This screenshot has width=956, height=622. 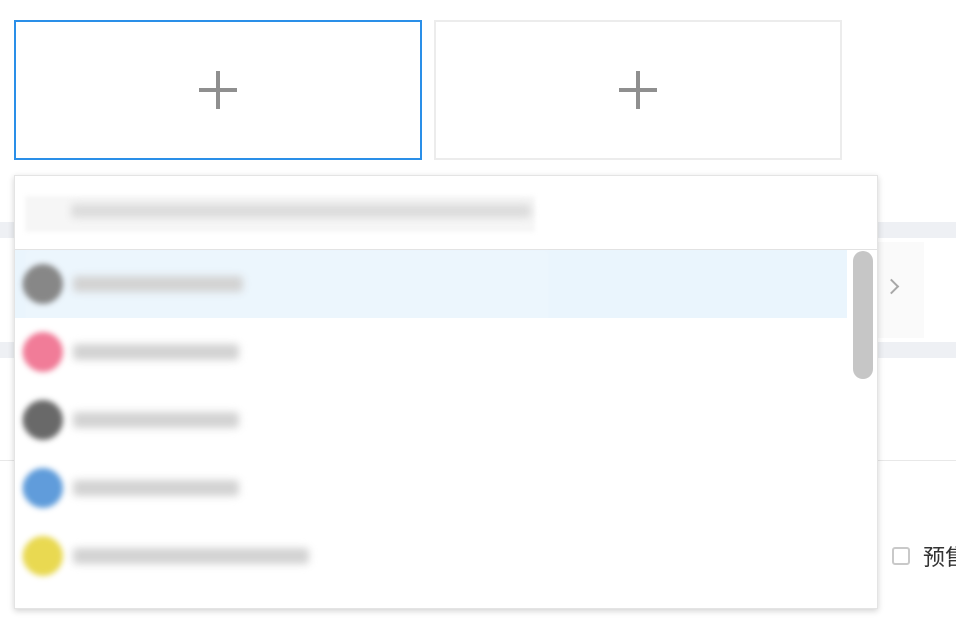 I want to click on search-placeholder-redacted, so click(x=301, y=211).